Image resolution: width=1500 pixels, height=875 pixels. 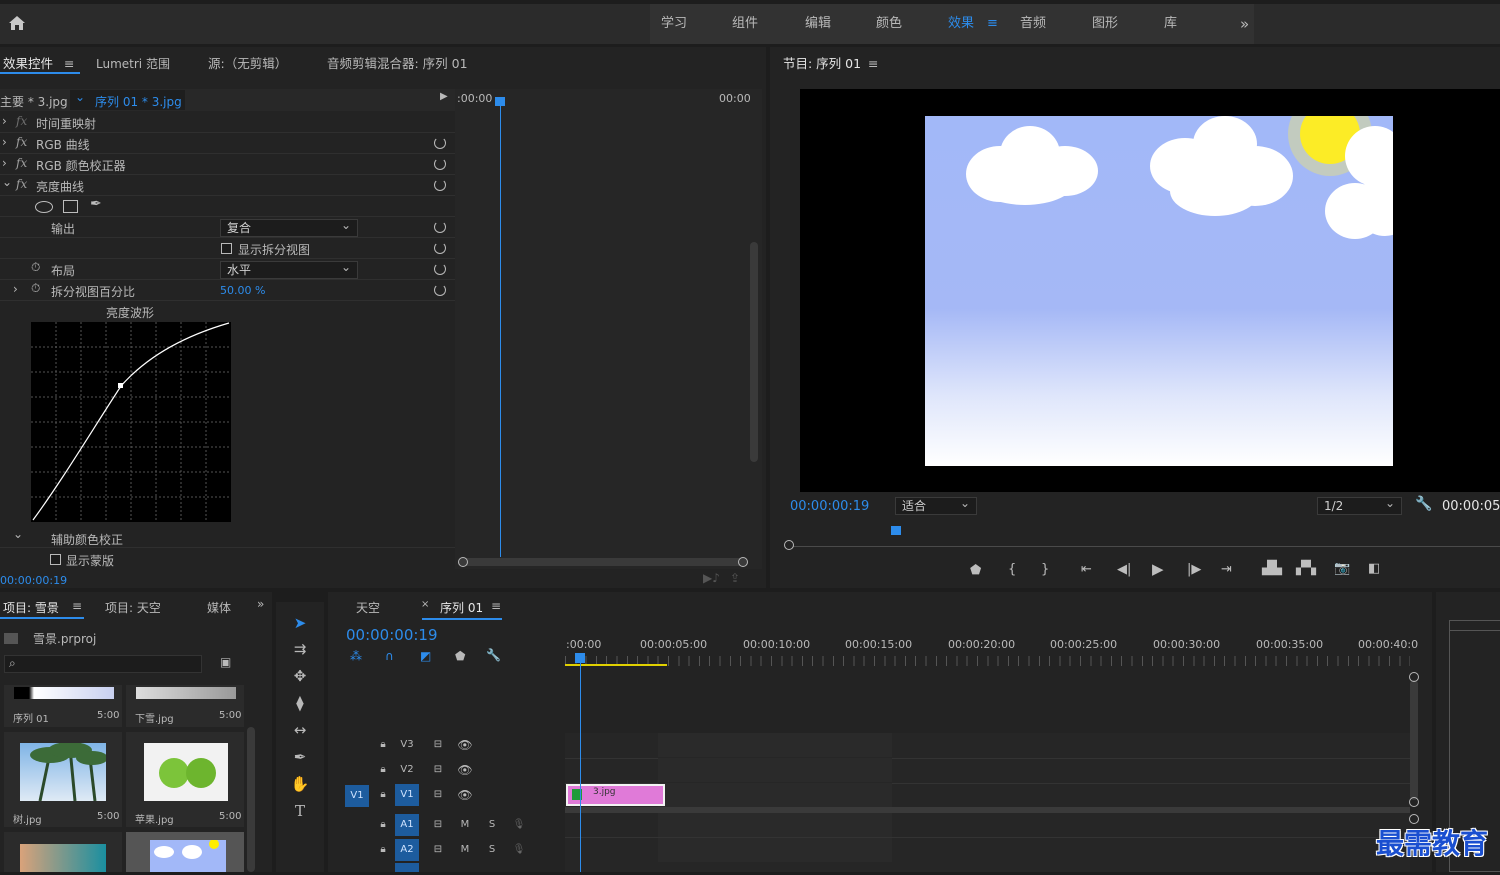 What do you see at coordinates (493, 655) in the screenshot?
I see `timeline-settings-icon: 🔧` at bounding box center [493, 655].